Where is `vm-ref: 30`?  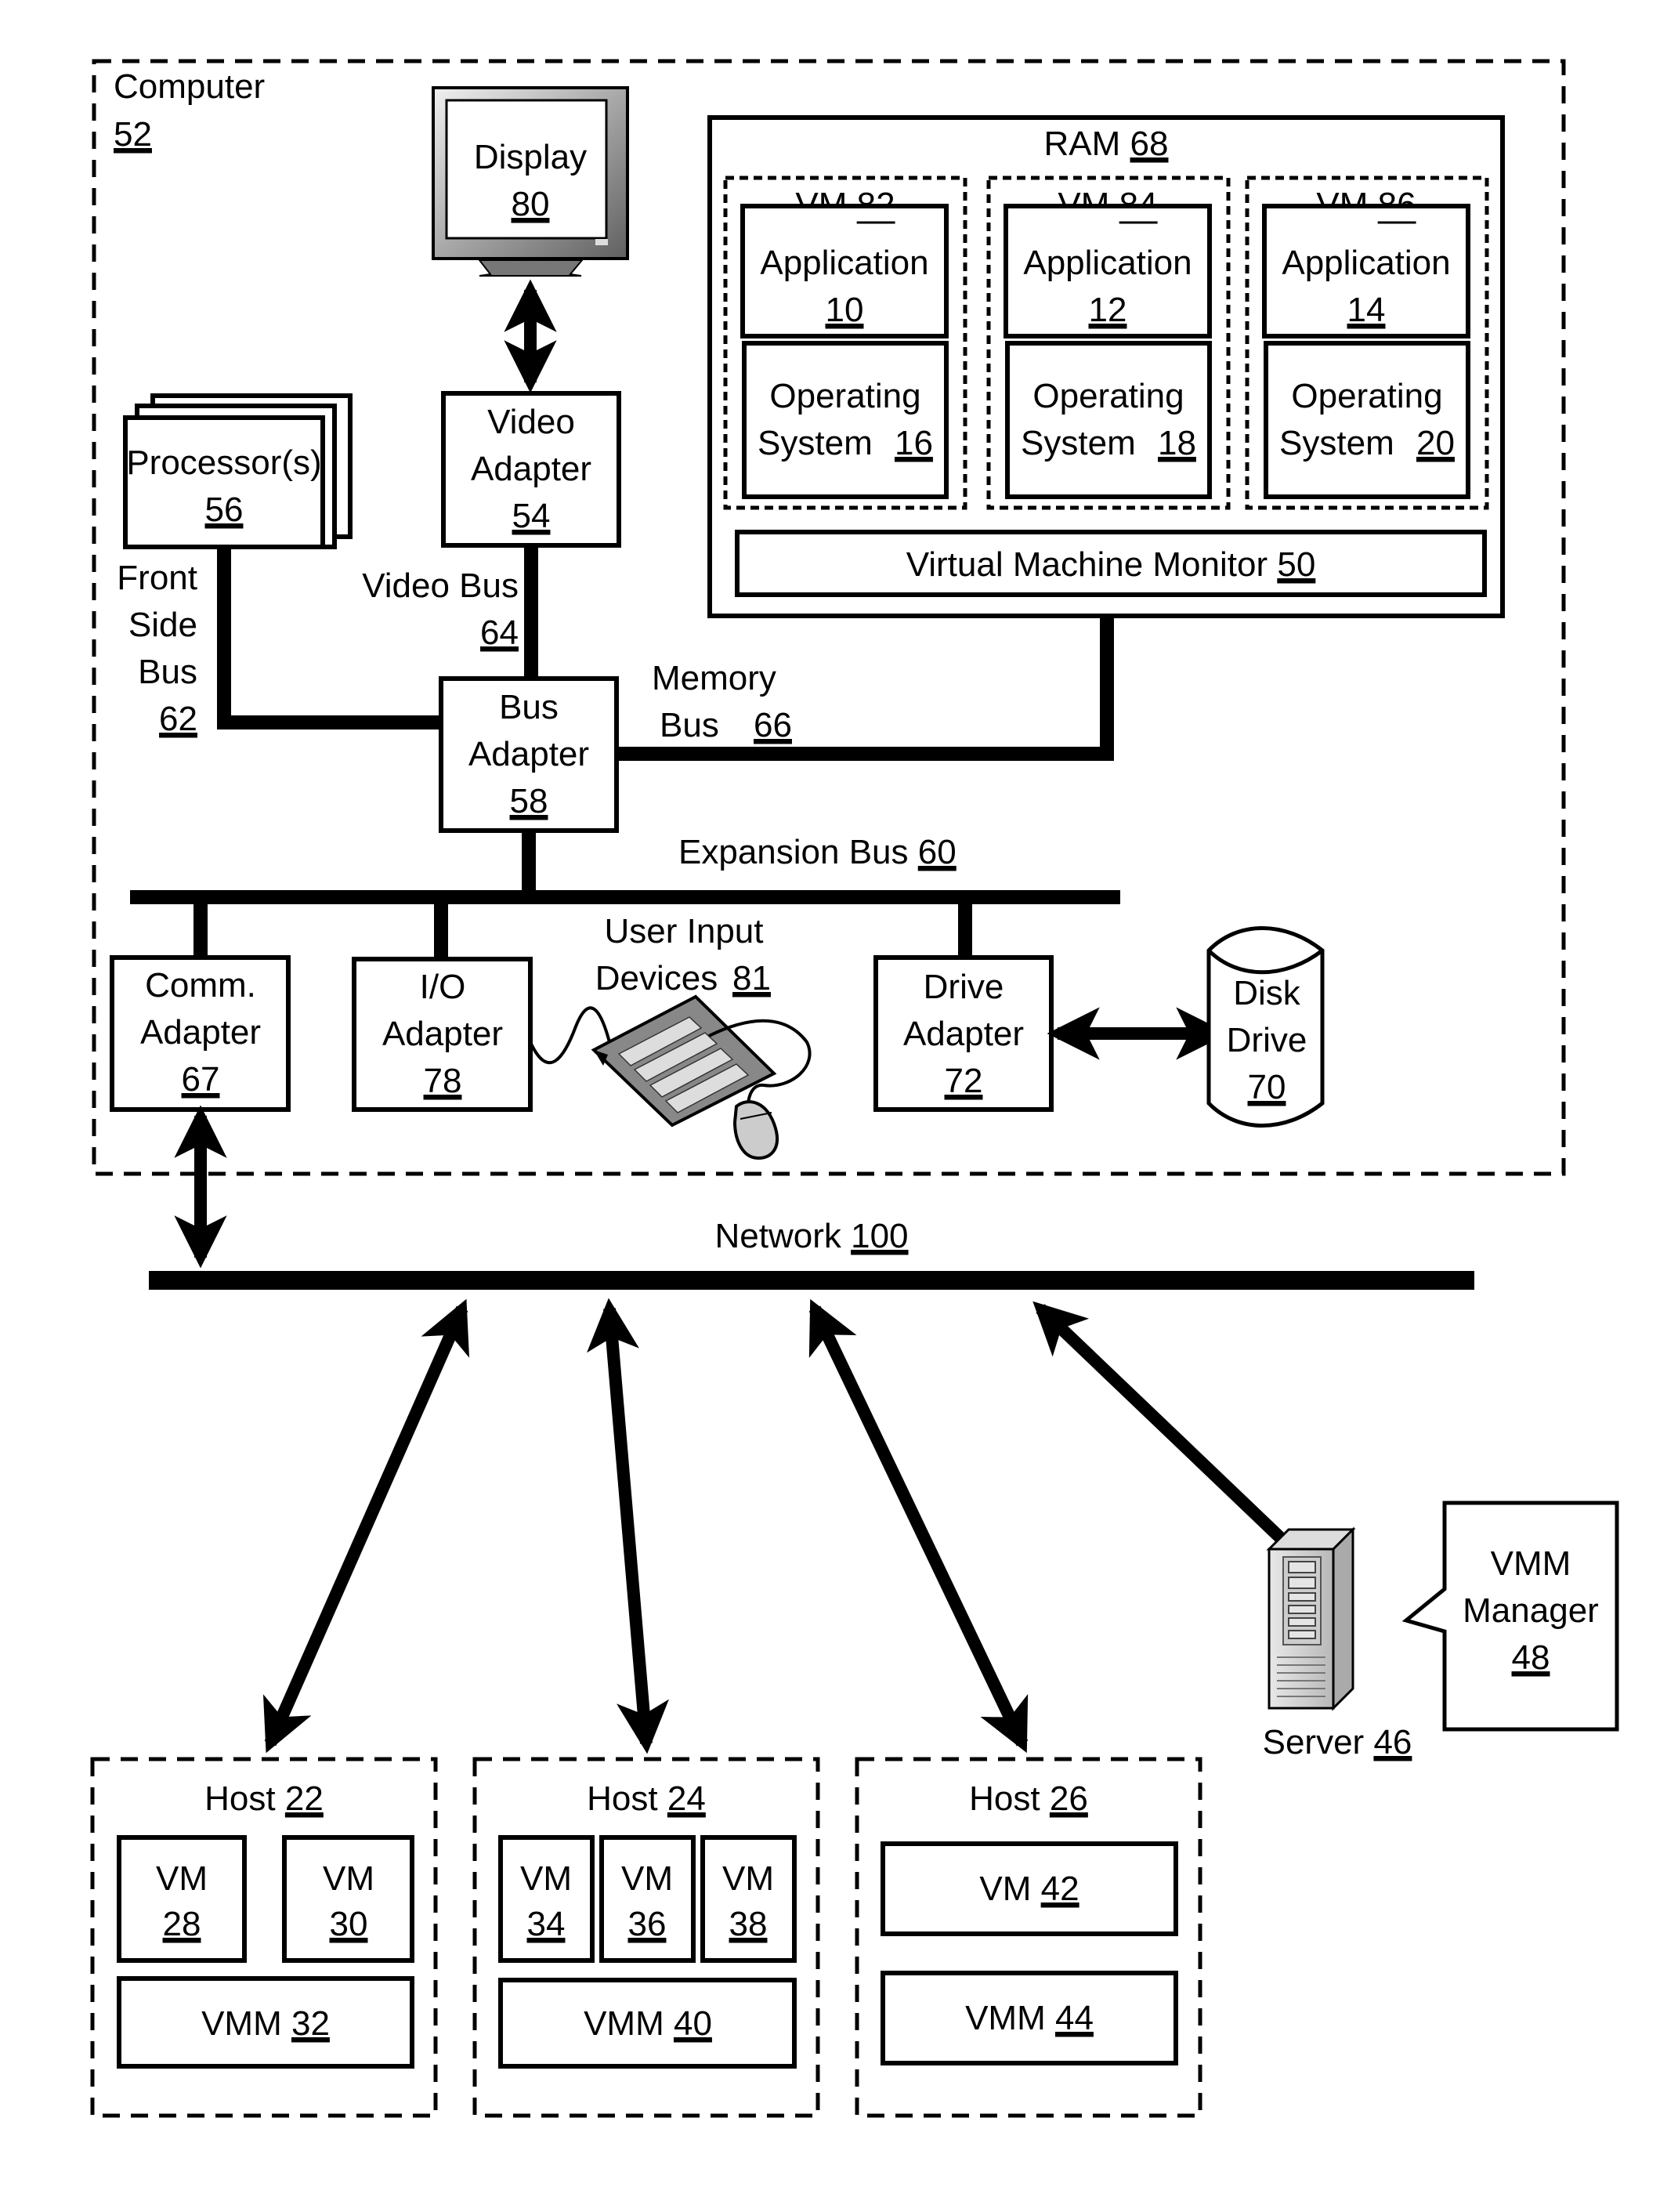
vm-ref: 30 is located at coordinates (349, 1924).